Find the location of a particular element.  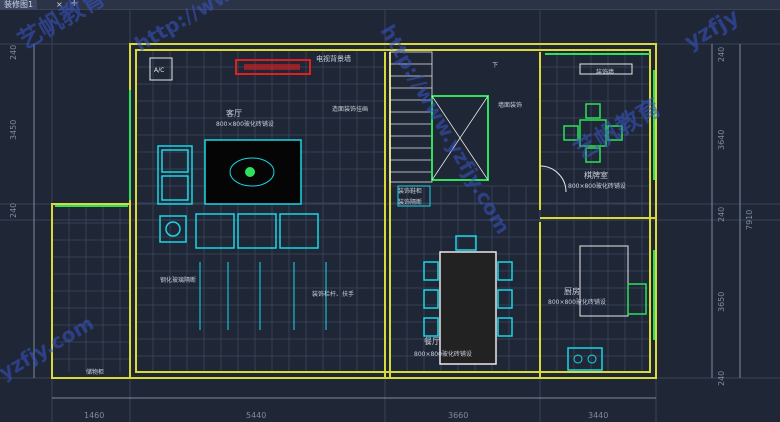

watermark-5: yzfjy.com is located at coordinates (49, 348).